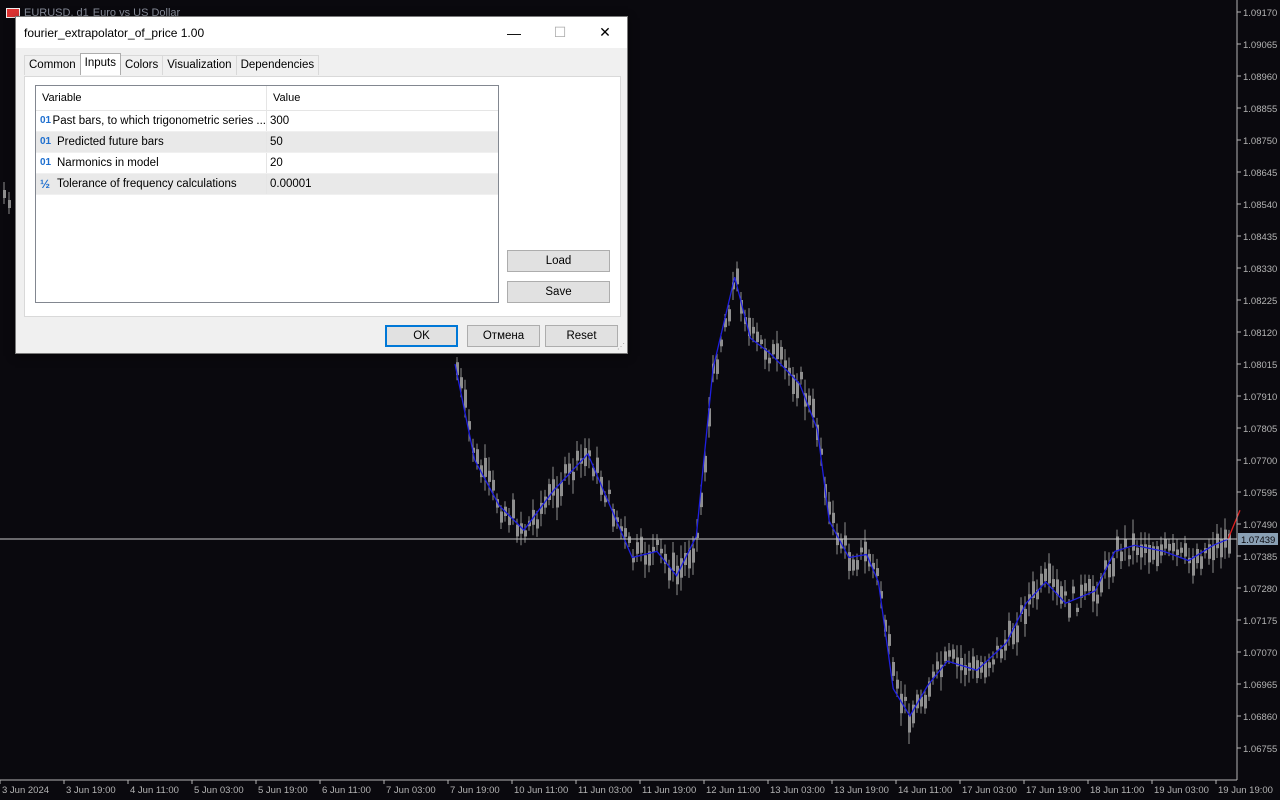  Describe the element at coordinates (989, 790) in the screenshot. I see `time-tick-label: 17 Jun 03:00` at that location.